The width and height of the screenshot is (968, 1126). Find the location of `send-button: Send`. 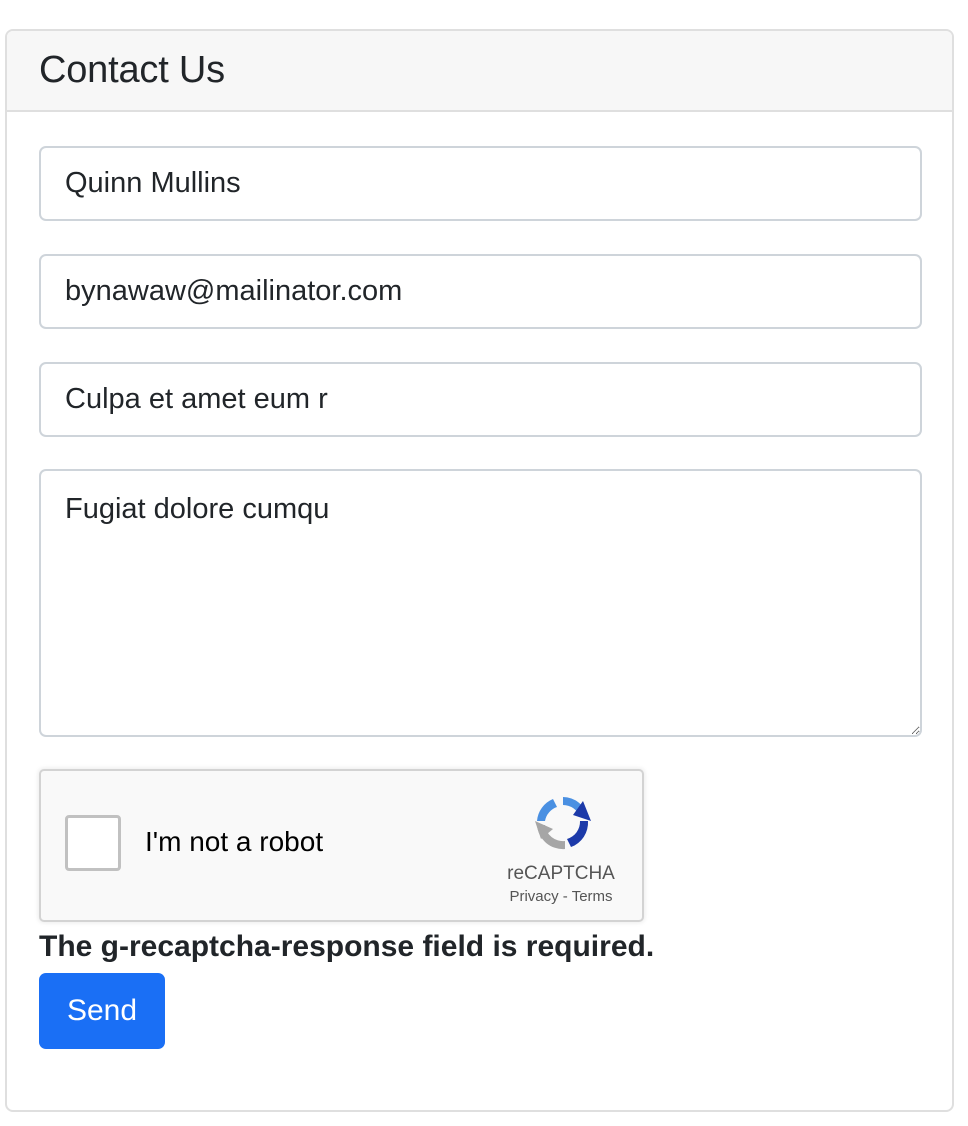

send-button: Send is located at coordinates (102, 1011).